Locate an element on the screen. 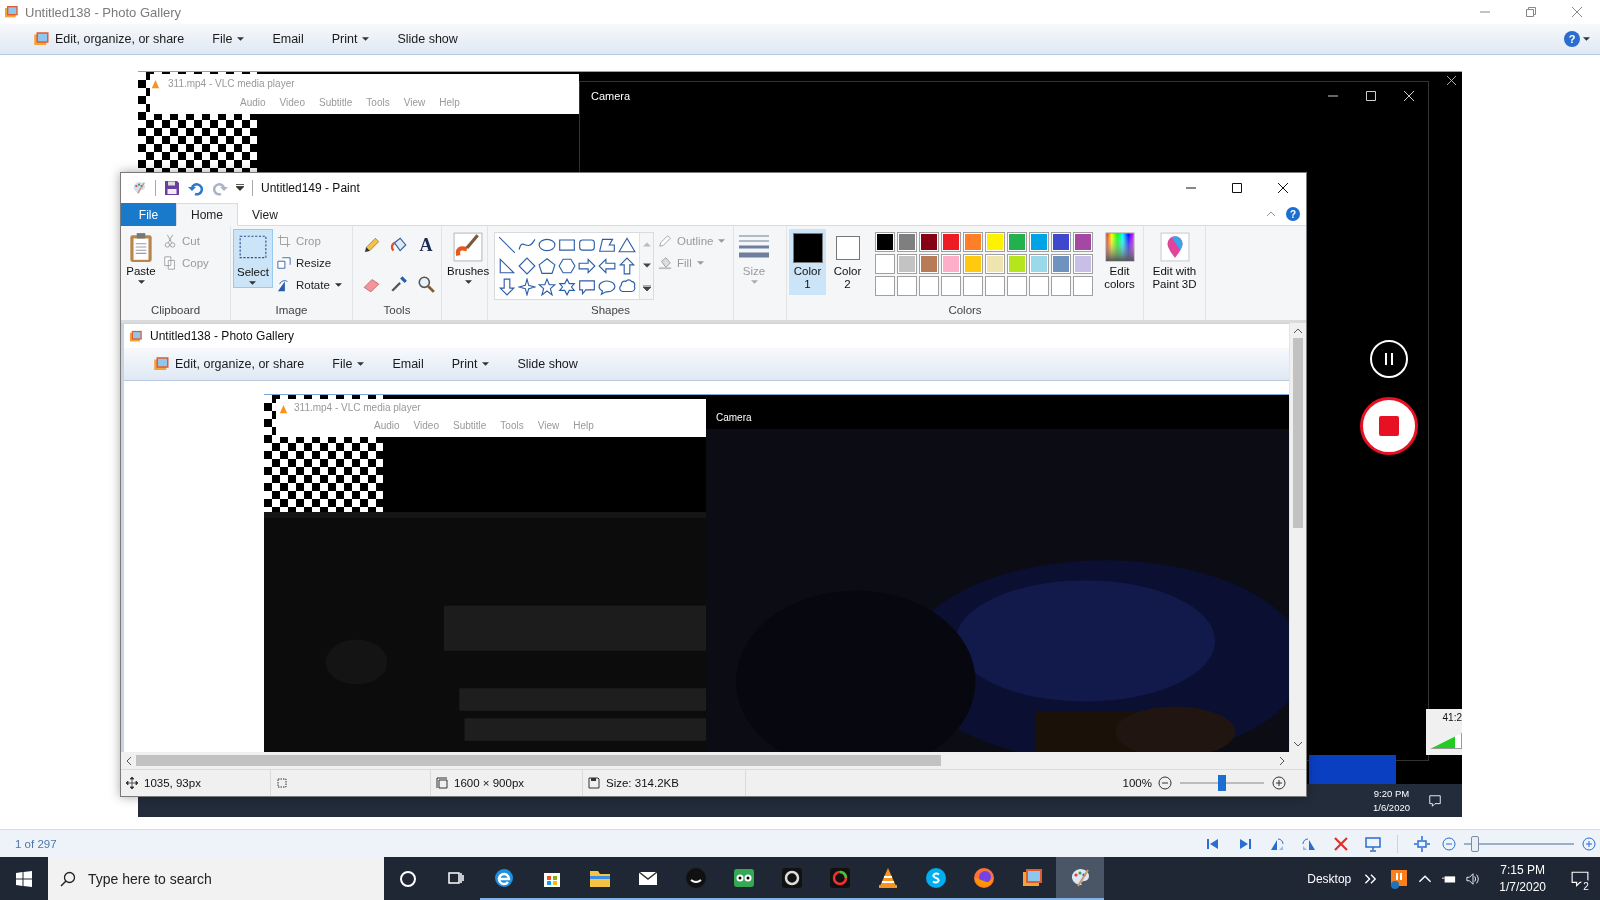 The height and width of the screenshot is (900, 1600). help-icon: ? is located at coordinates (1293, 214).